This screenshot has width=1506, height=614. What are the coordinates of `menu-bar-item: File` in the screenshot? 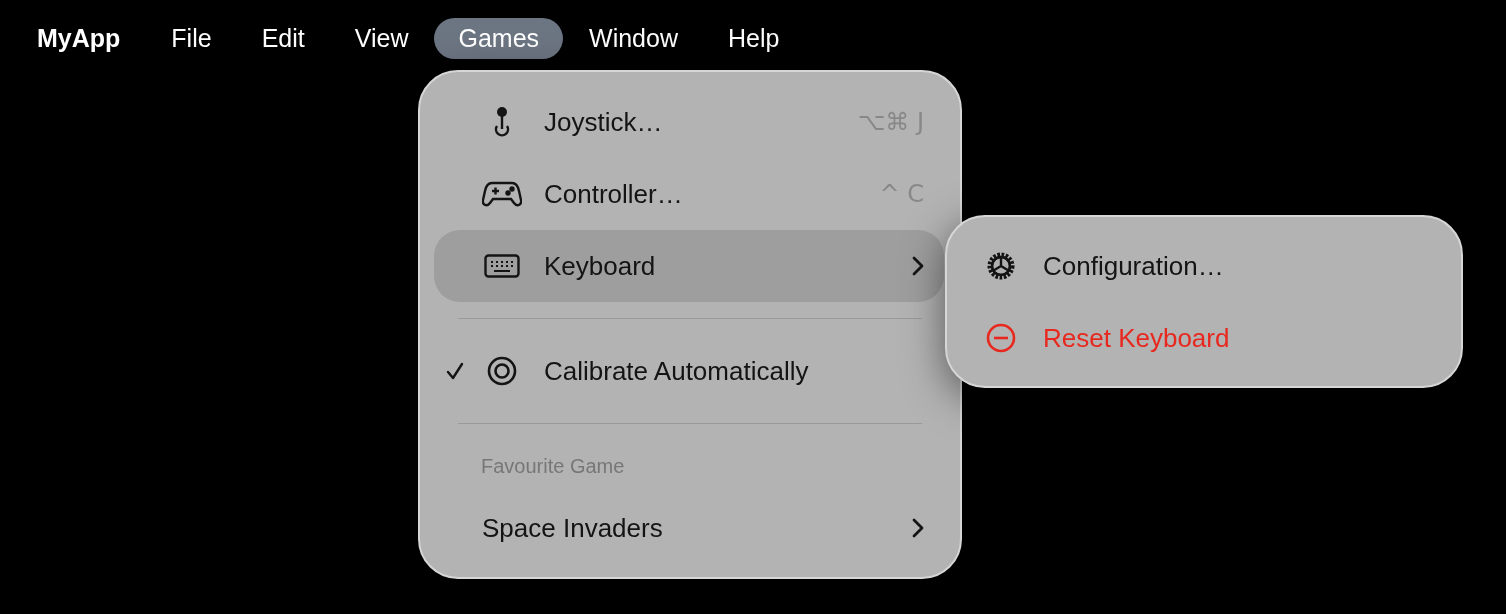 It's located at (191, 38).